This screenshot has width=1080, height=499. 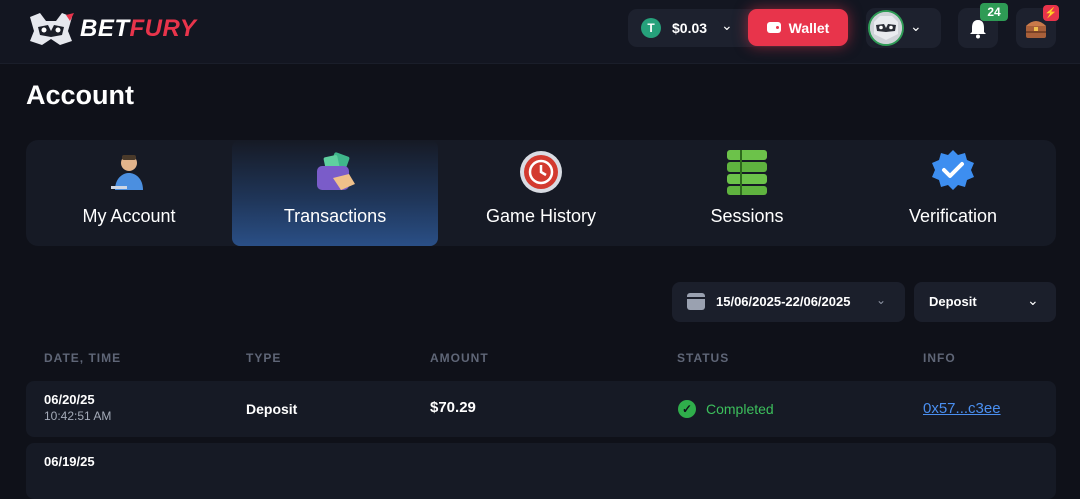 I want to click on wallet-button: Wallet, so click(x=798, y=27).